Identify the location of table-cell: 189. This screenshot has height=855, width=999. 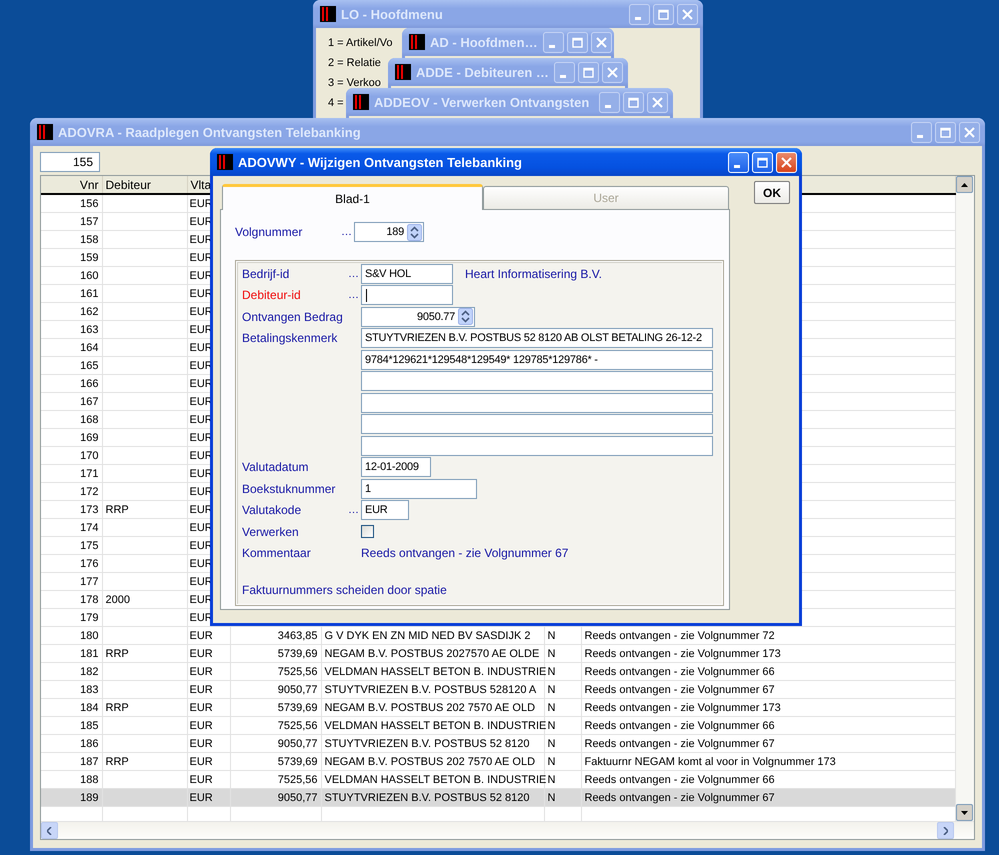
(71, 797).